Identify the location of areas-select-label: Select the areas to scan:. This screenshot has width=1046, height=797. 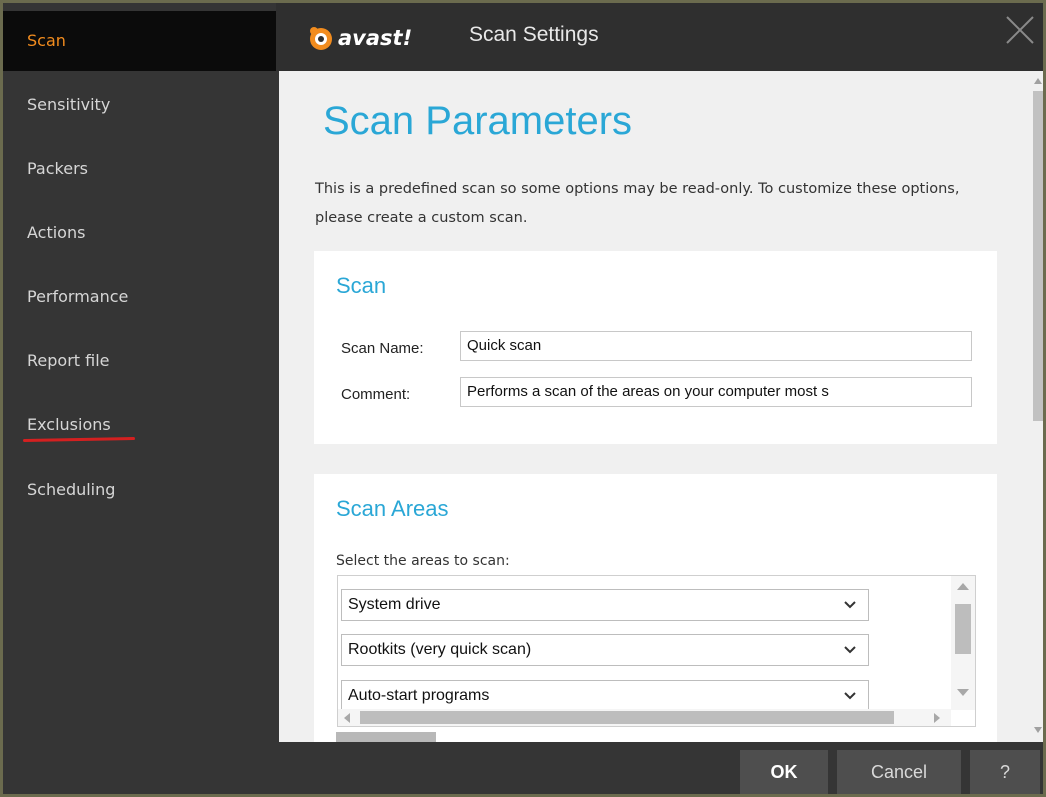
(423, 561).